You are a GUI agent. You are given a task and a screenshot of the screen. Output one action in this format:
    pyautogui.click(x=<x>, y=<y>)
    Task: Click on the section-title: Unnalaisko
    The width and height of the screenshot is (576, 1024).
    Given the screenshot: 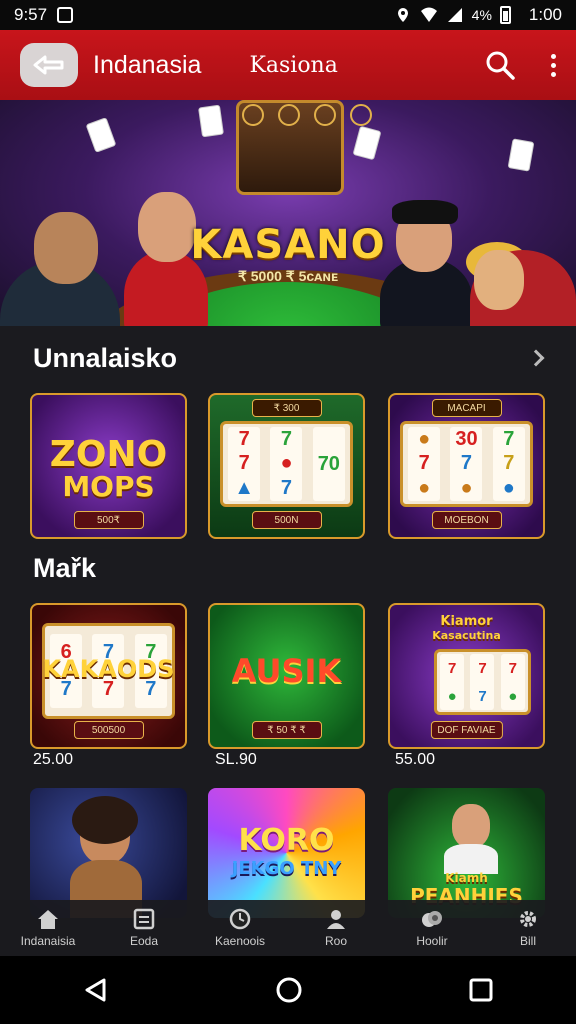 What is the action you would take?
    pyautogui.click(x=105, y=358)
    